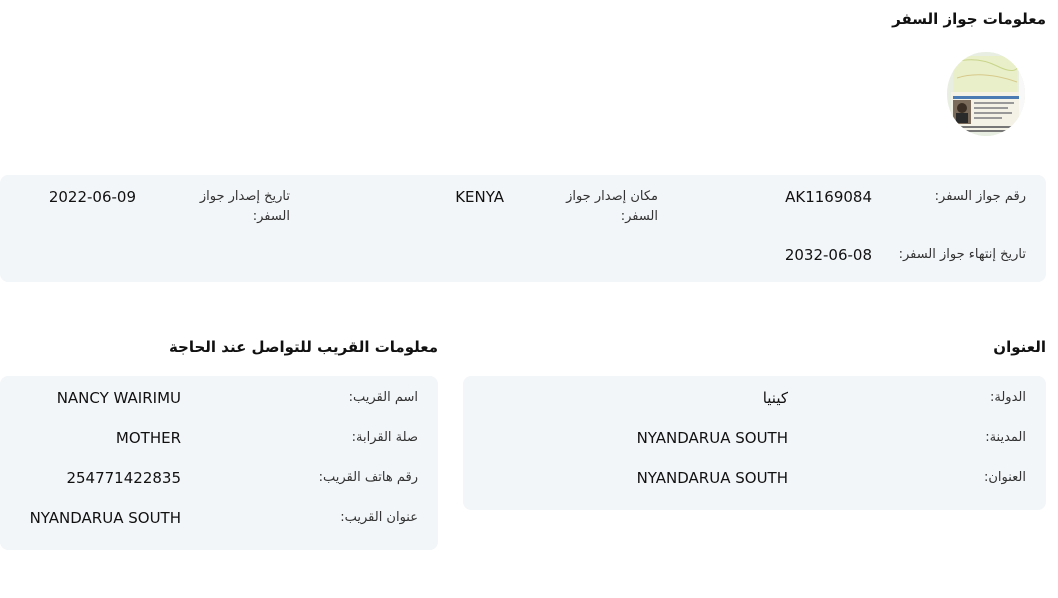  I want to click on relative-section-title: معلومات القريب للتواصل عند الحاجة, so click(303, 347).